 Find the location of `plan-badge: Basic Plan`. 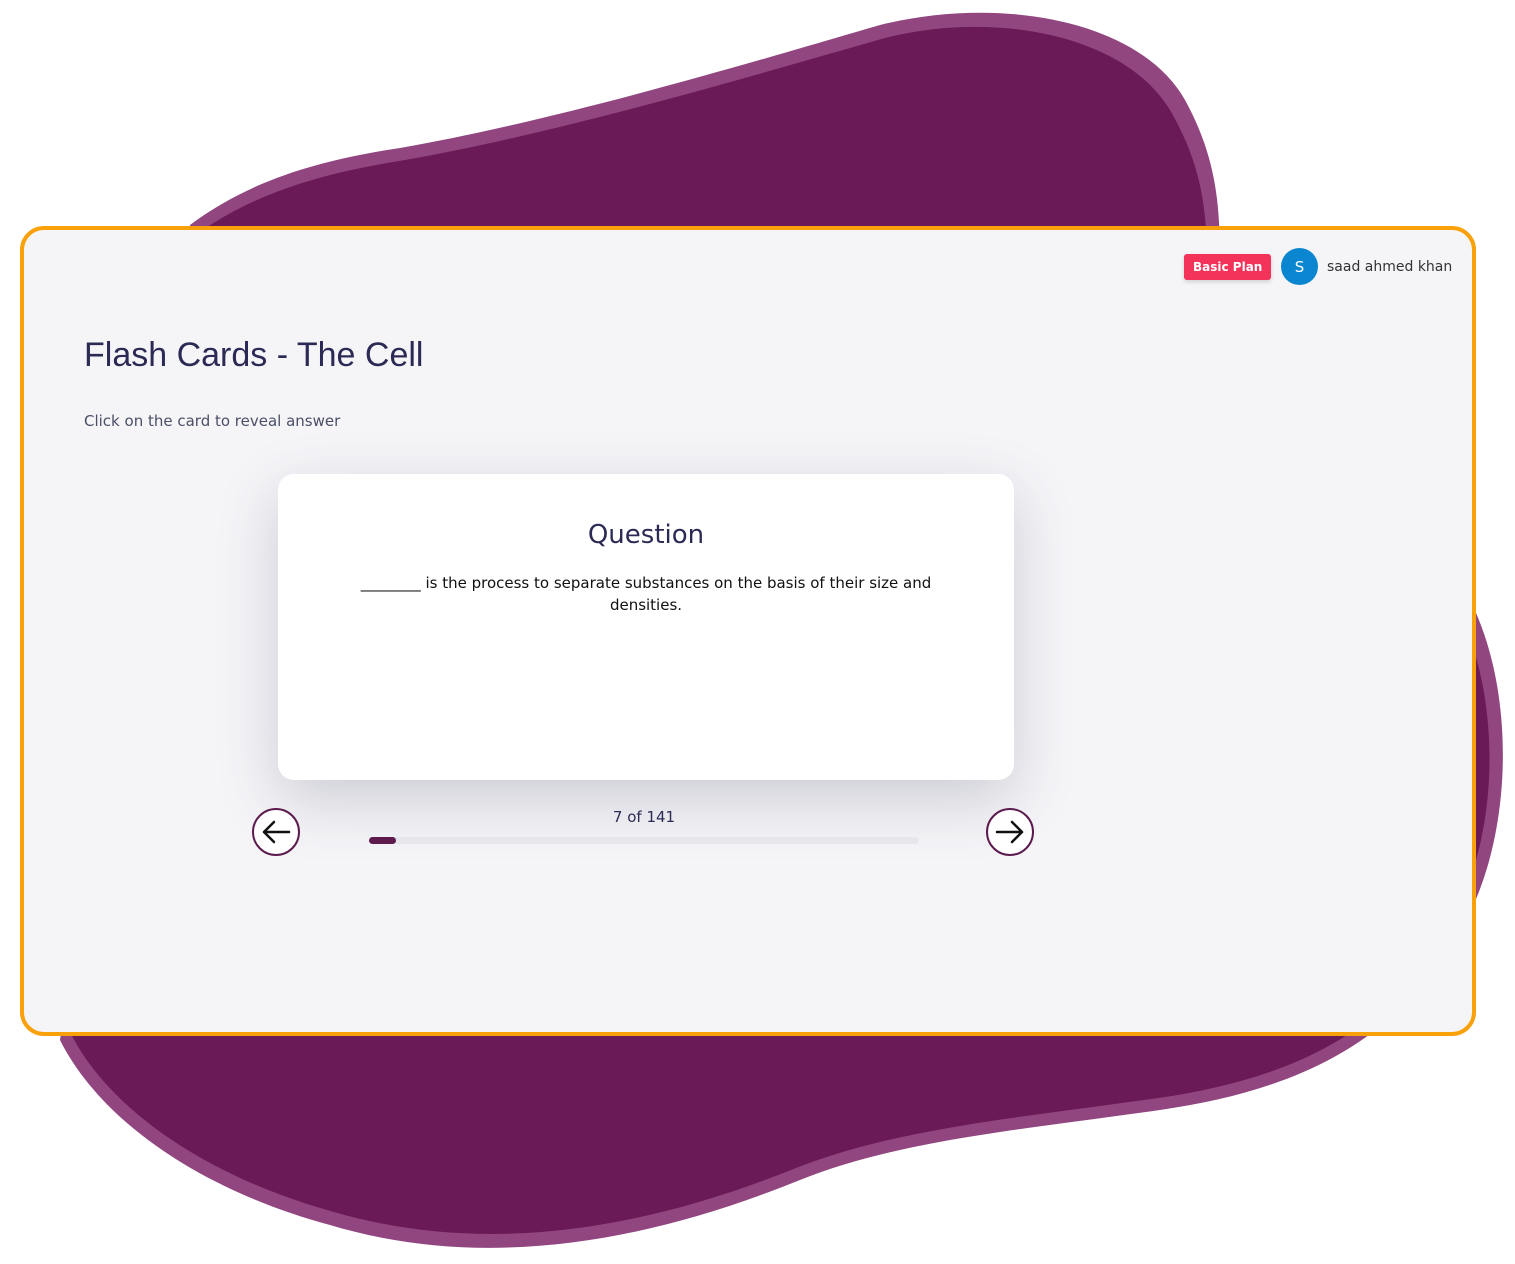

plan-badge: Basic Plan is located at coordinates (1228, 267).